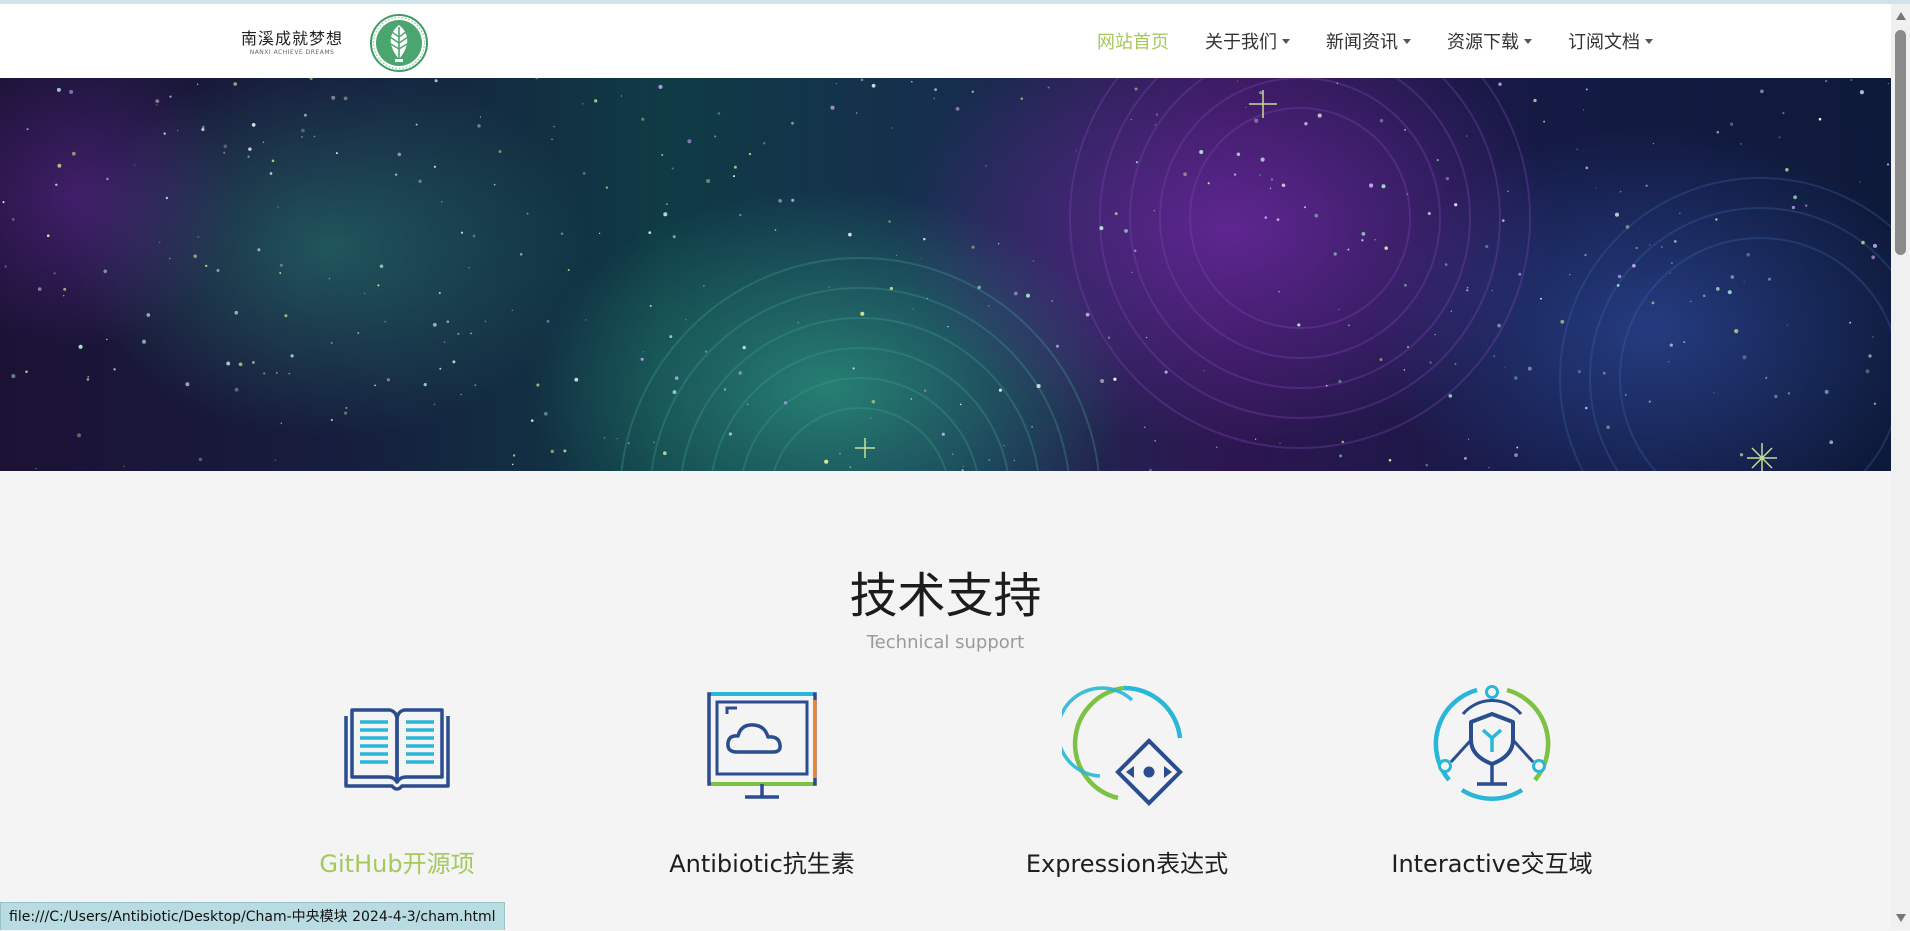  What do you see at coordinates (1489, 41) in the screenshot?
I see `nav-item-downloads: 资源下载` at bounding box center [1489, 41].